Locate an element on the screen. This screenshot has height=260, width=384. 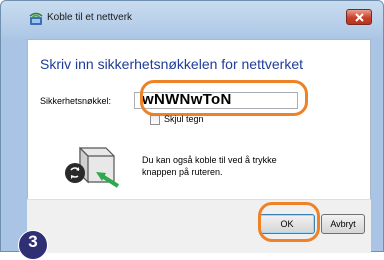
ok-button-highlight is located at coordinates (289, 222).